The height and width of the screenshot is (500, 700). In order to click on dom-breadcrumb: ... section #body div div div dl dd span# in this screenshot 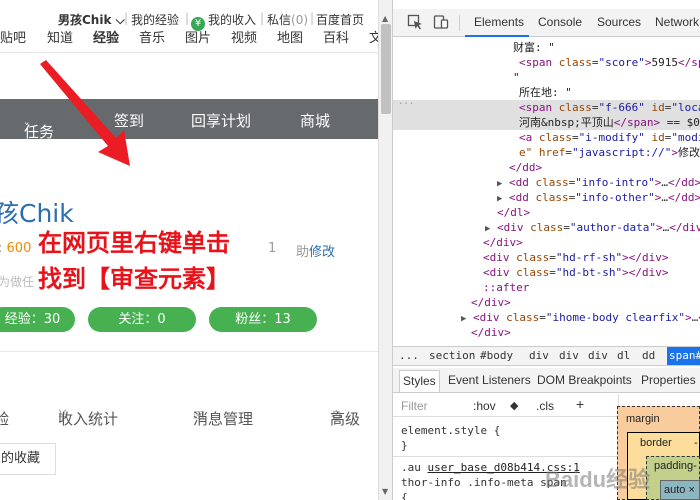, I will do `click(546, 356)`.